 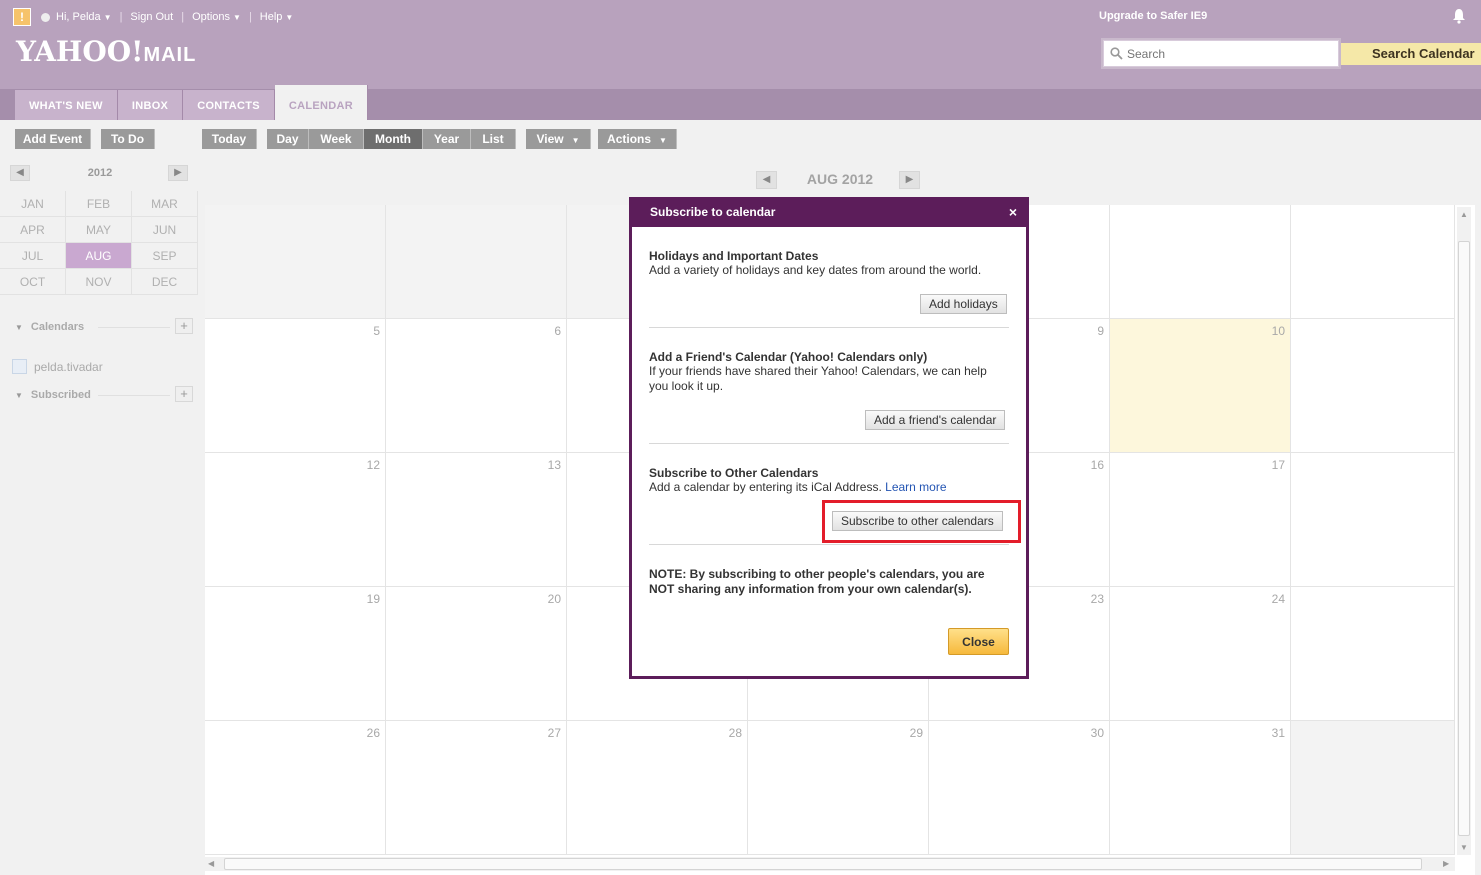 I want to click on user-menu: Hi, Pelda ▼, so click(x=84, y=17).